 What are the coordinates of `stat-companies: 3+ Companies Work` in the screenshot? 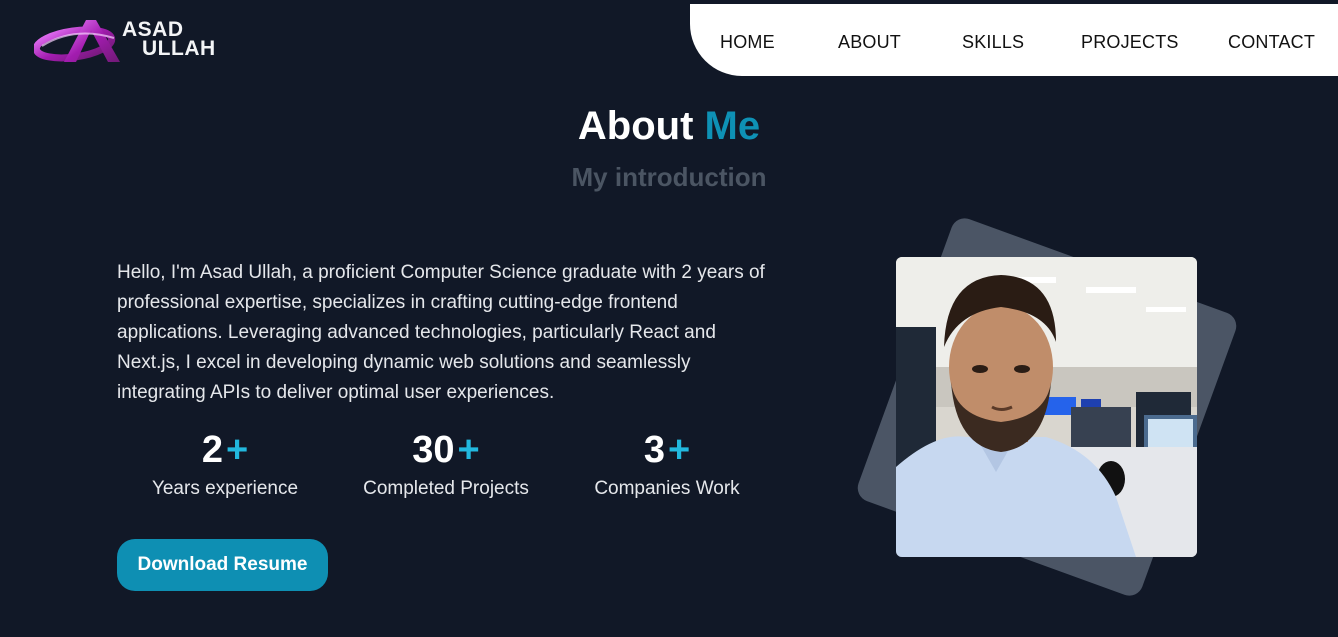 It's located at (667, 464).